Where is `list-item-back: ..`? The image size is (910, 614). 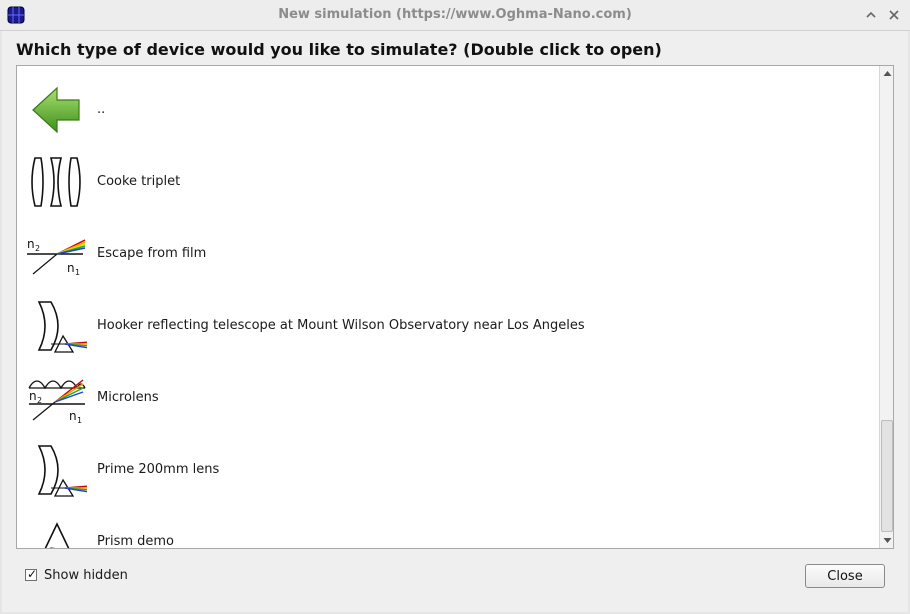
list-item-back: .. is located at coordinates (447, 110).